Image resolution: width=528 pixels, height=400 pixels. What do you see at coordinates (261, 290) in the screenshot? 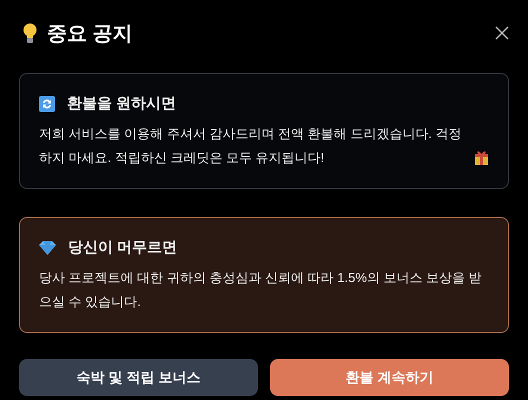
I see `card-text: 당사 프로젝트에 대한 귀하의 충성심과 신뢰에 따라 1.5%의 보너스 보상을 받으실 수 있습니다.` at bounding box center [261, 290].